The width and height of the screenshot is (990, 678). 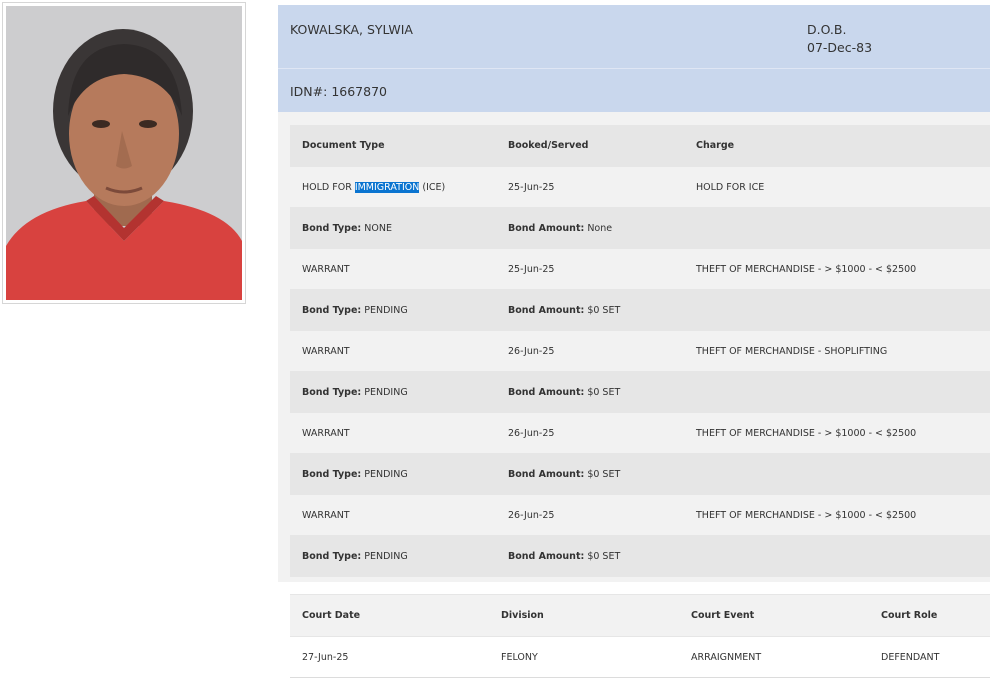 What do you see at coordinates (600, 228) in the screenshot?
I see `bond-amount-value: None` at bounding box center [600, 228].